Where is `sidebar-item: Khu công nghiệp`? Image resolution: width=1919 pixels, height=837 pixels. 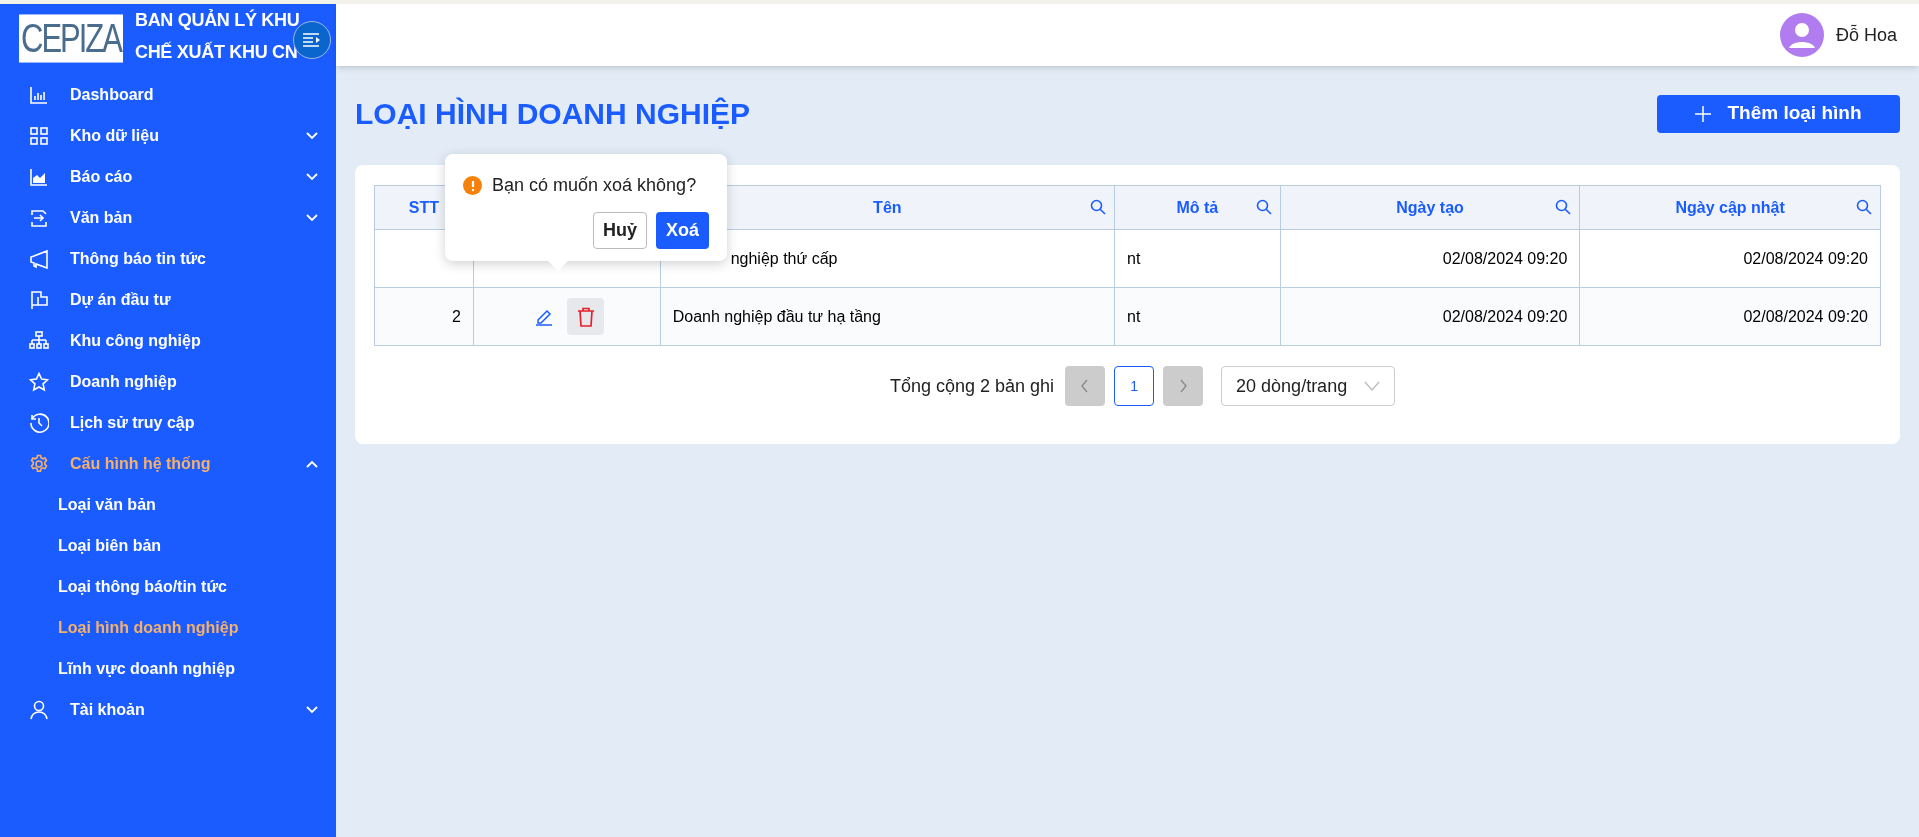
sidebar-item: Khu công nghiệp is located at coordinates (168, 340).